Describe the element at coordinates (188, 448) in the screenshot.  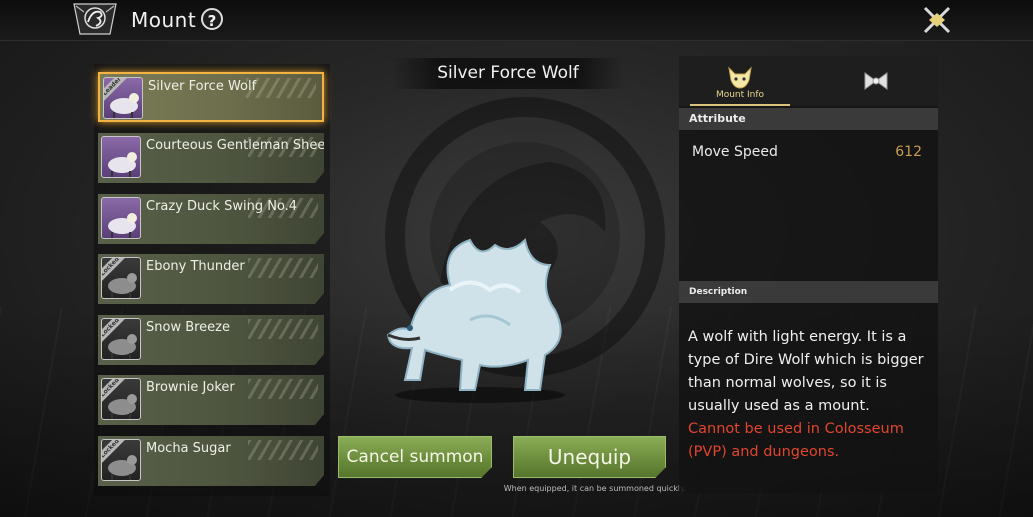
I see `mount-name-label: Mocha Sugar` at that location.